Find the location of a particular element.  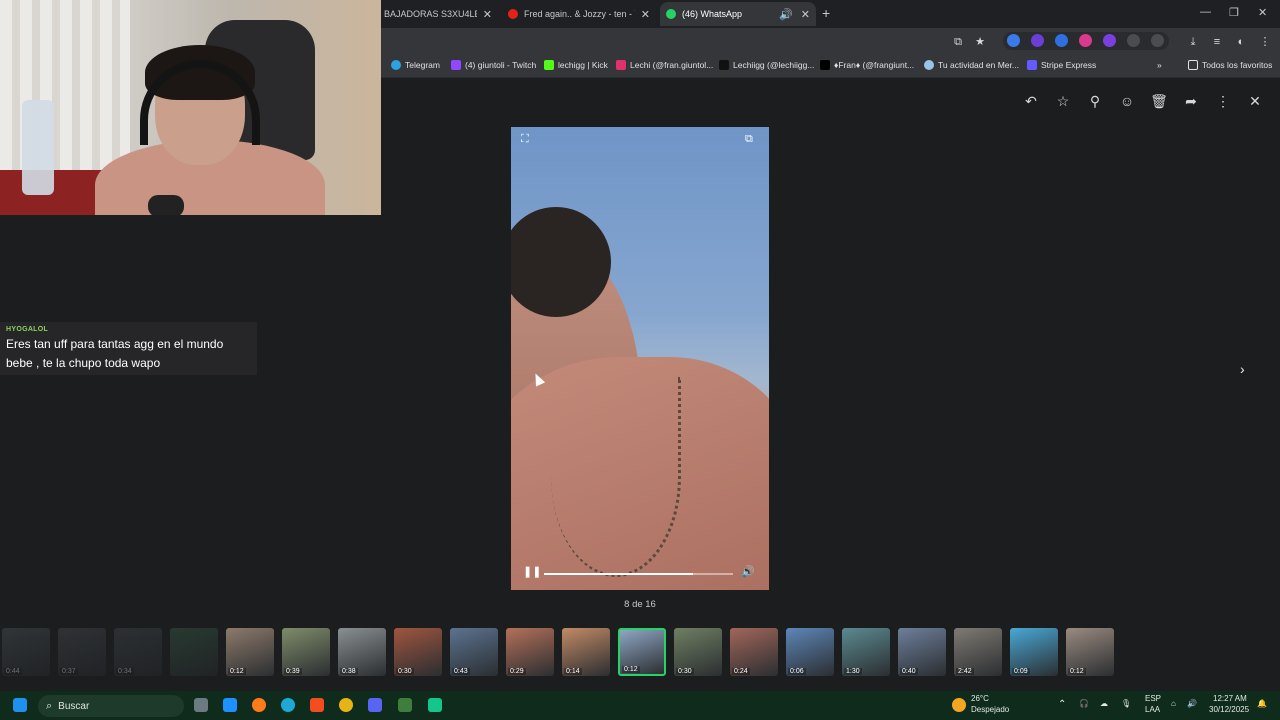

next-media-icon: › is located at coordinates (1242, 369).